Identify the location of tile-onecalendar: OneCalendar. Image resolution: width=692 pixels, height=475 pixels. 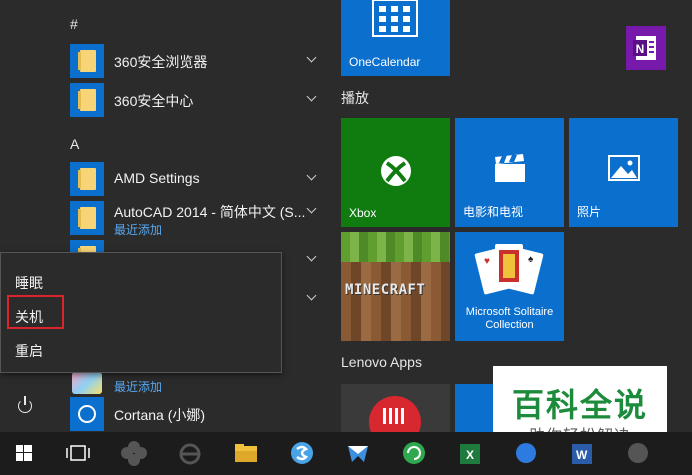
(395, 38).